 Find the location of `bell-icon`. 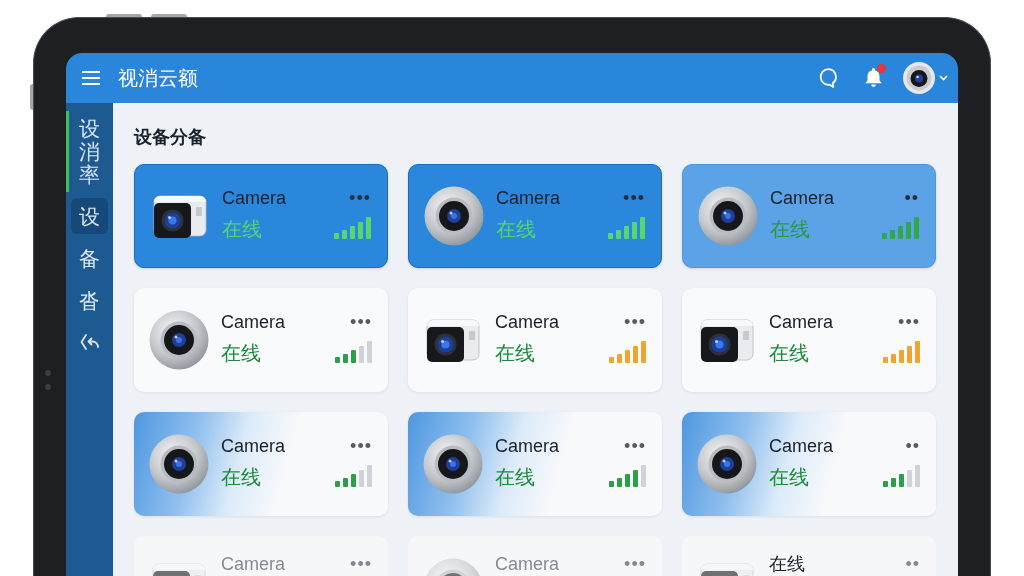

bell-icon is located at coordinates (873, 78).